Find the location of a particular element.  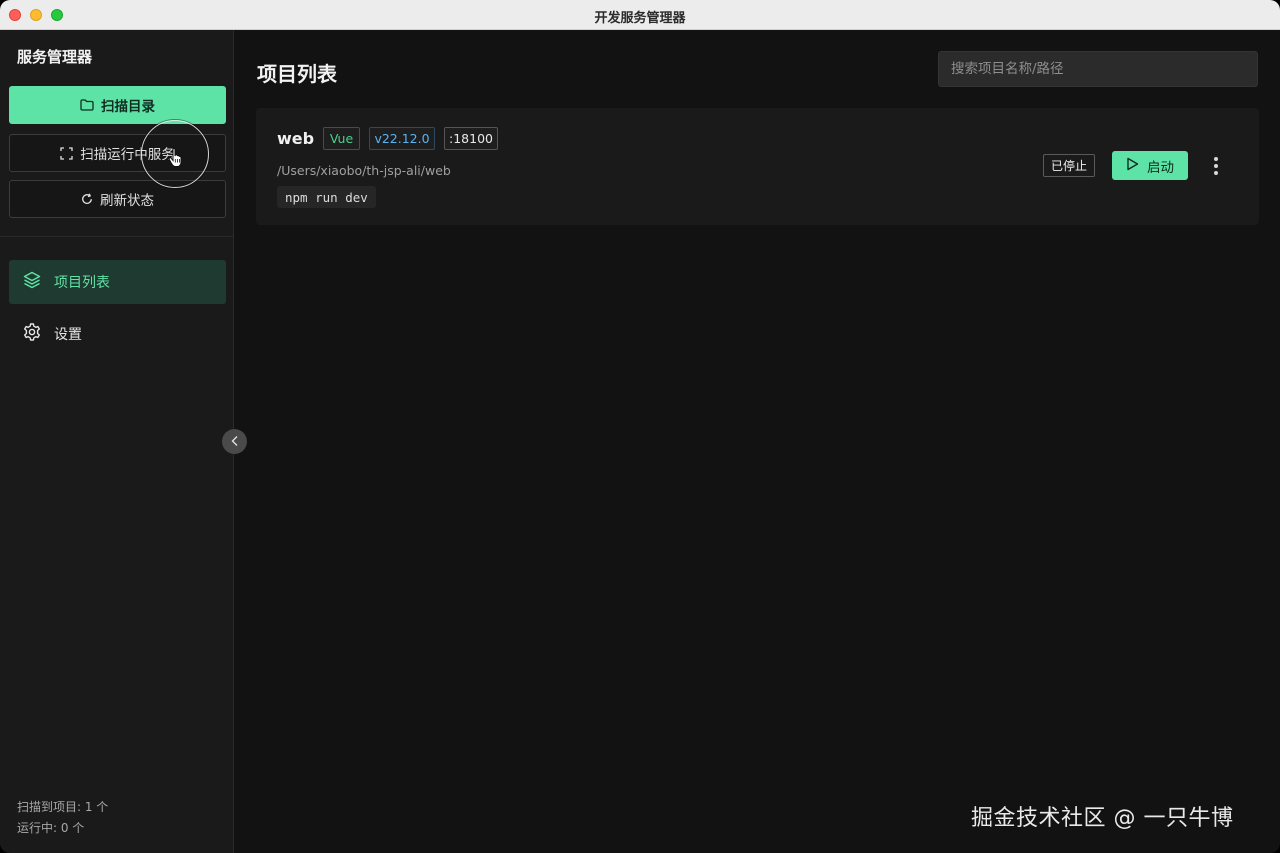

project-command: npm run dev is located at coordinates (326, 197).